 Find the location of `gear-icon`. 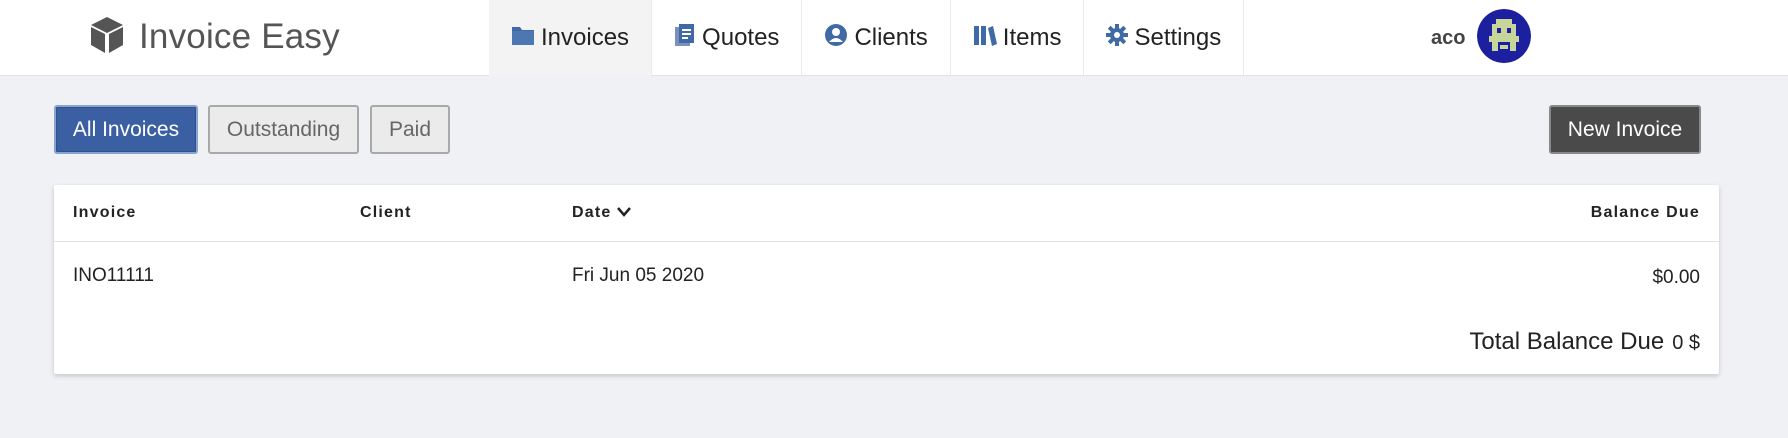

gear-icon is located at coordinates (1120, 38).